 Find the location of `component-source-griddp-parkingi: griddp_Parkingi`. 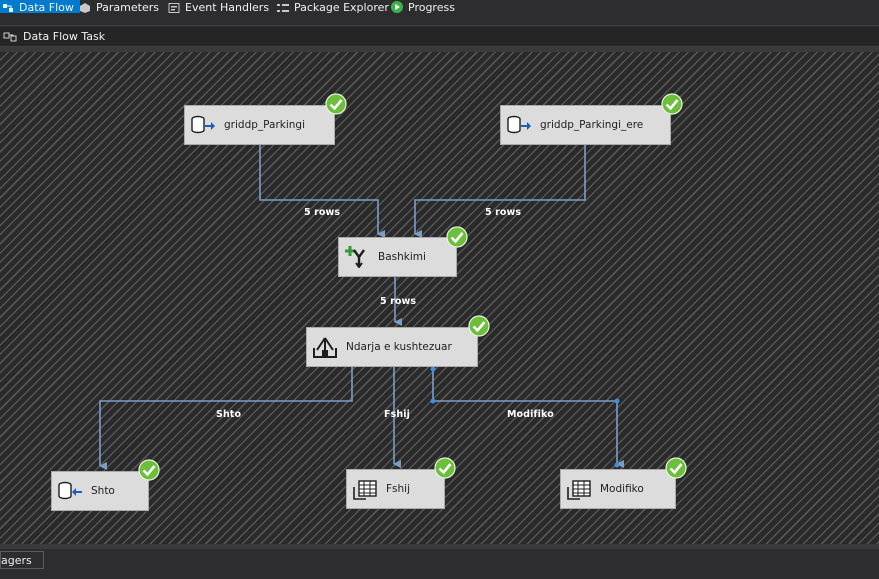

component-source-griddp-parkingi: griddp_Parkingi is located at coordinates (259, 125).